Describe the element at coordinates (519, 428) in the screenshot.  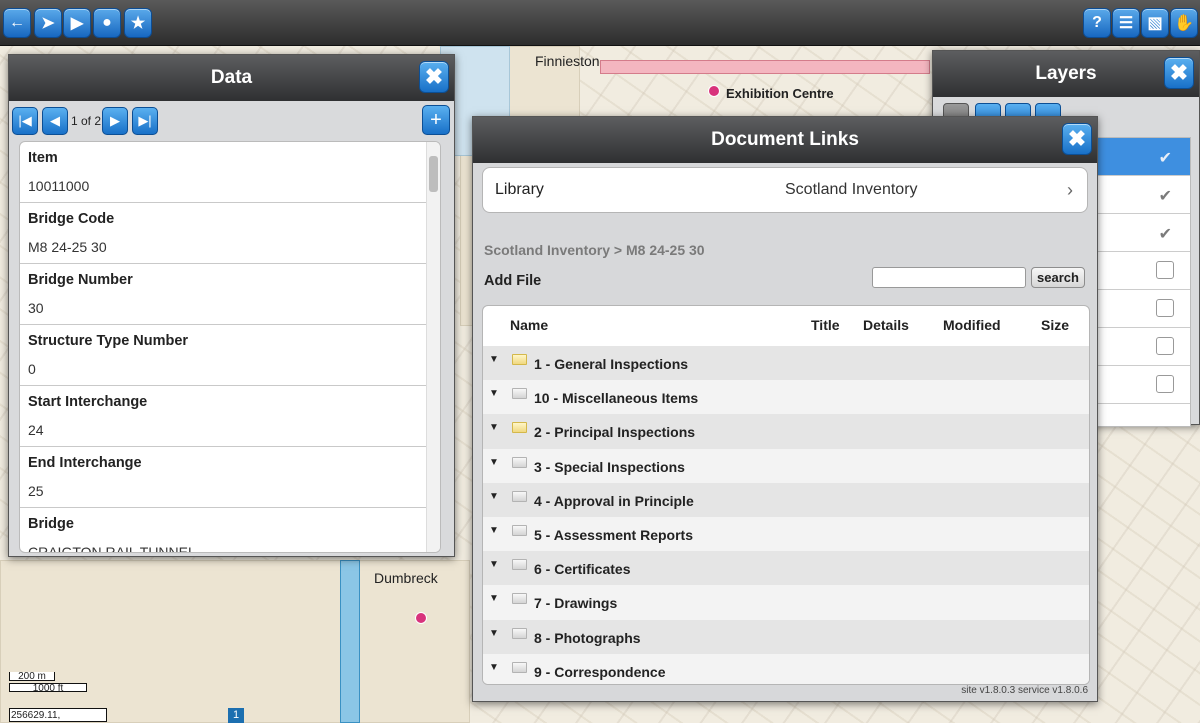
I see `folder-open-icon` at that location.